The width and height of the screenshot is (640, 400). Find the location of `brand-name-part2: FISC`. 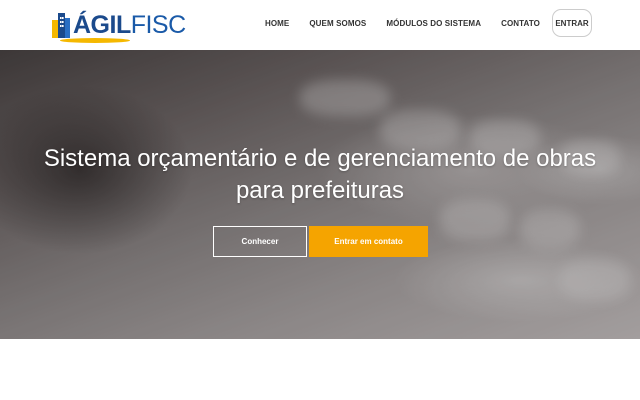

brand-name-part2: FISC is located at coordinates (158, 25).